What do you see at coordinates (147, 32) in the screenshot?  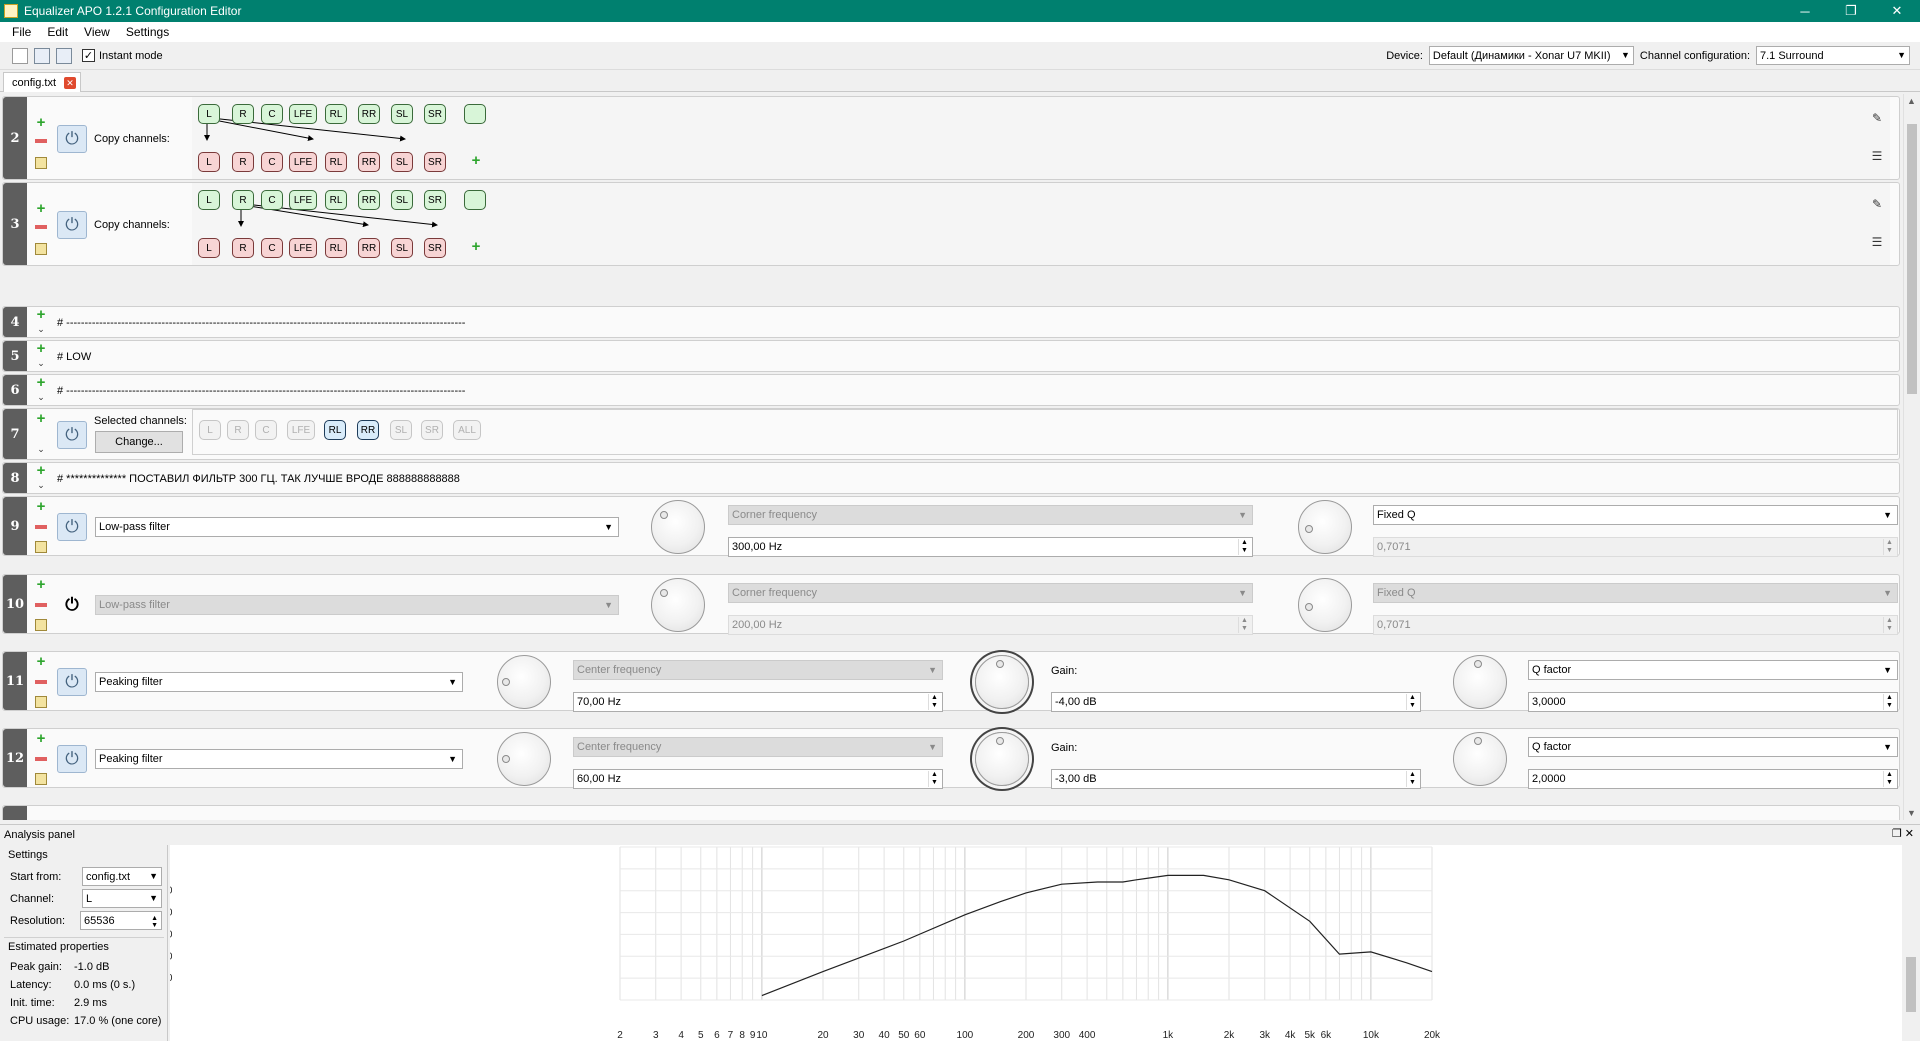 I see `menu-settings: Settings` at bounding box center [147, 32].